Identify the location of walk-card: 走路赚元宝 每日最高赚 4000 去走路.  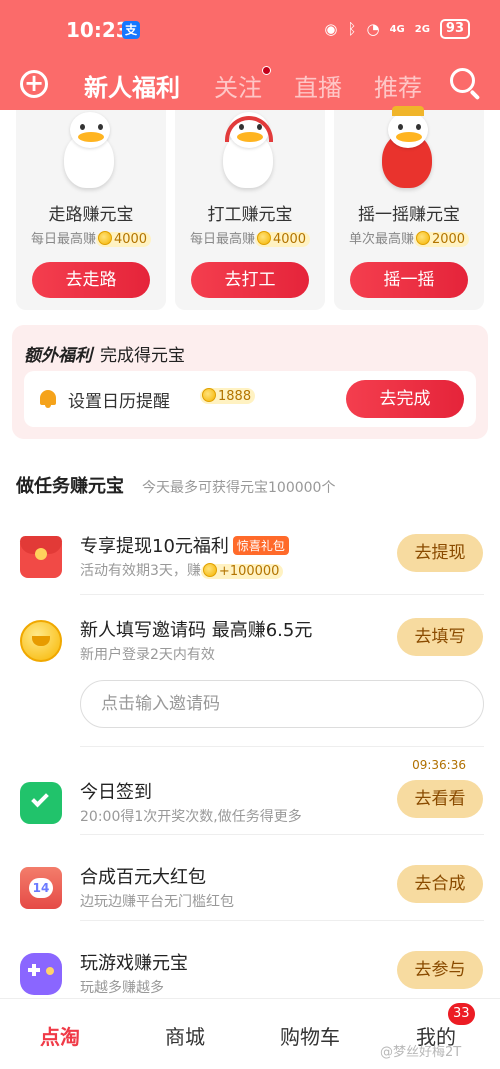
(91, 210).